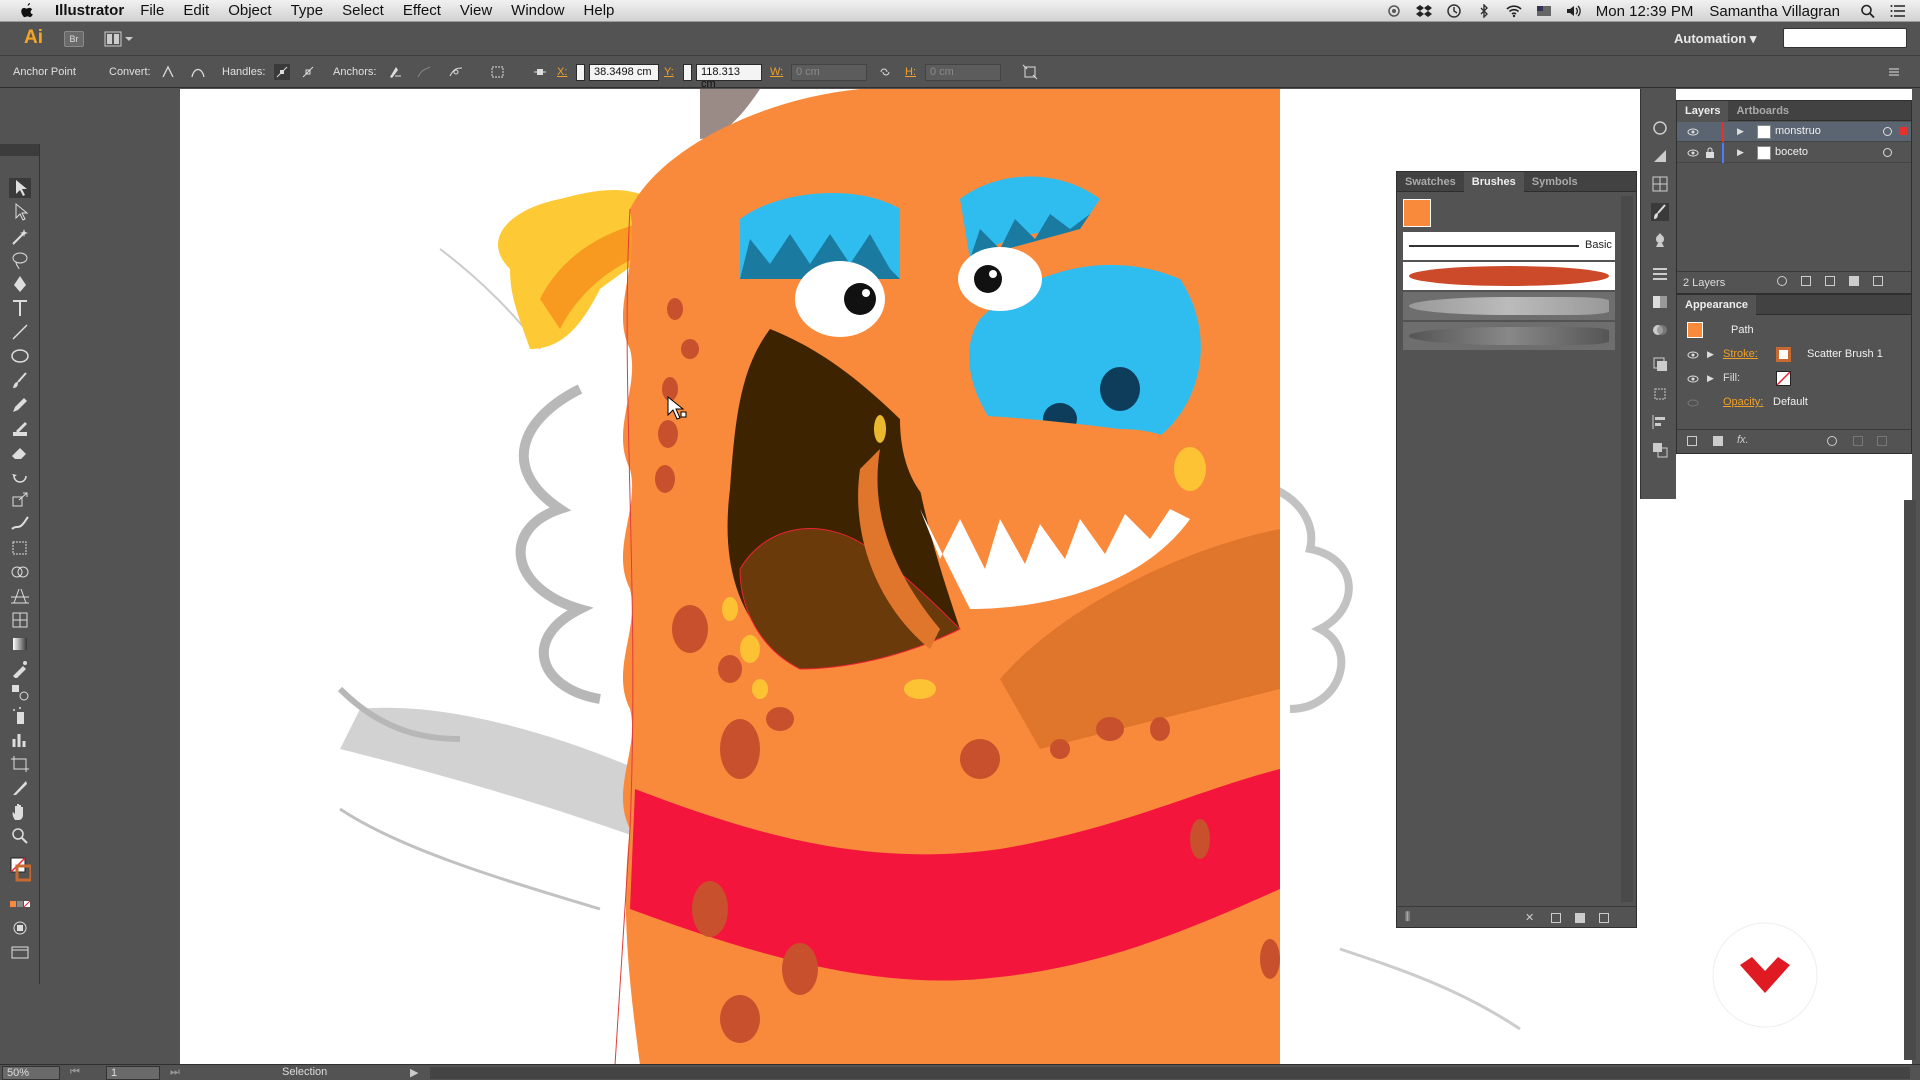  What do you see at coordinates (540, 72) in the screenshot?
I see `align-icon` at bounding box center [540, 72].